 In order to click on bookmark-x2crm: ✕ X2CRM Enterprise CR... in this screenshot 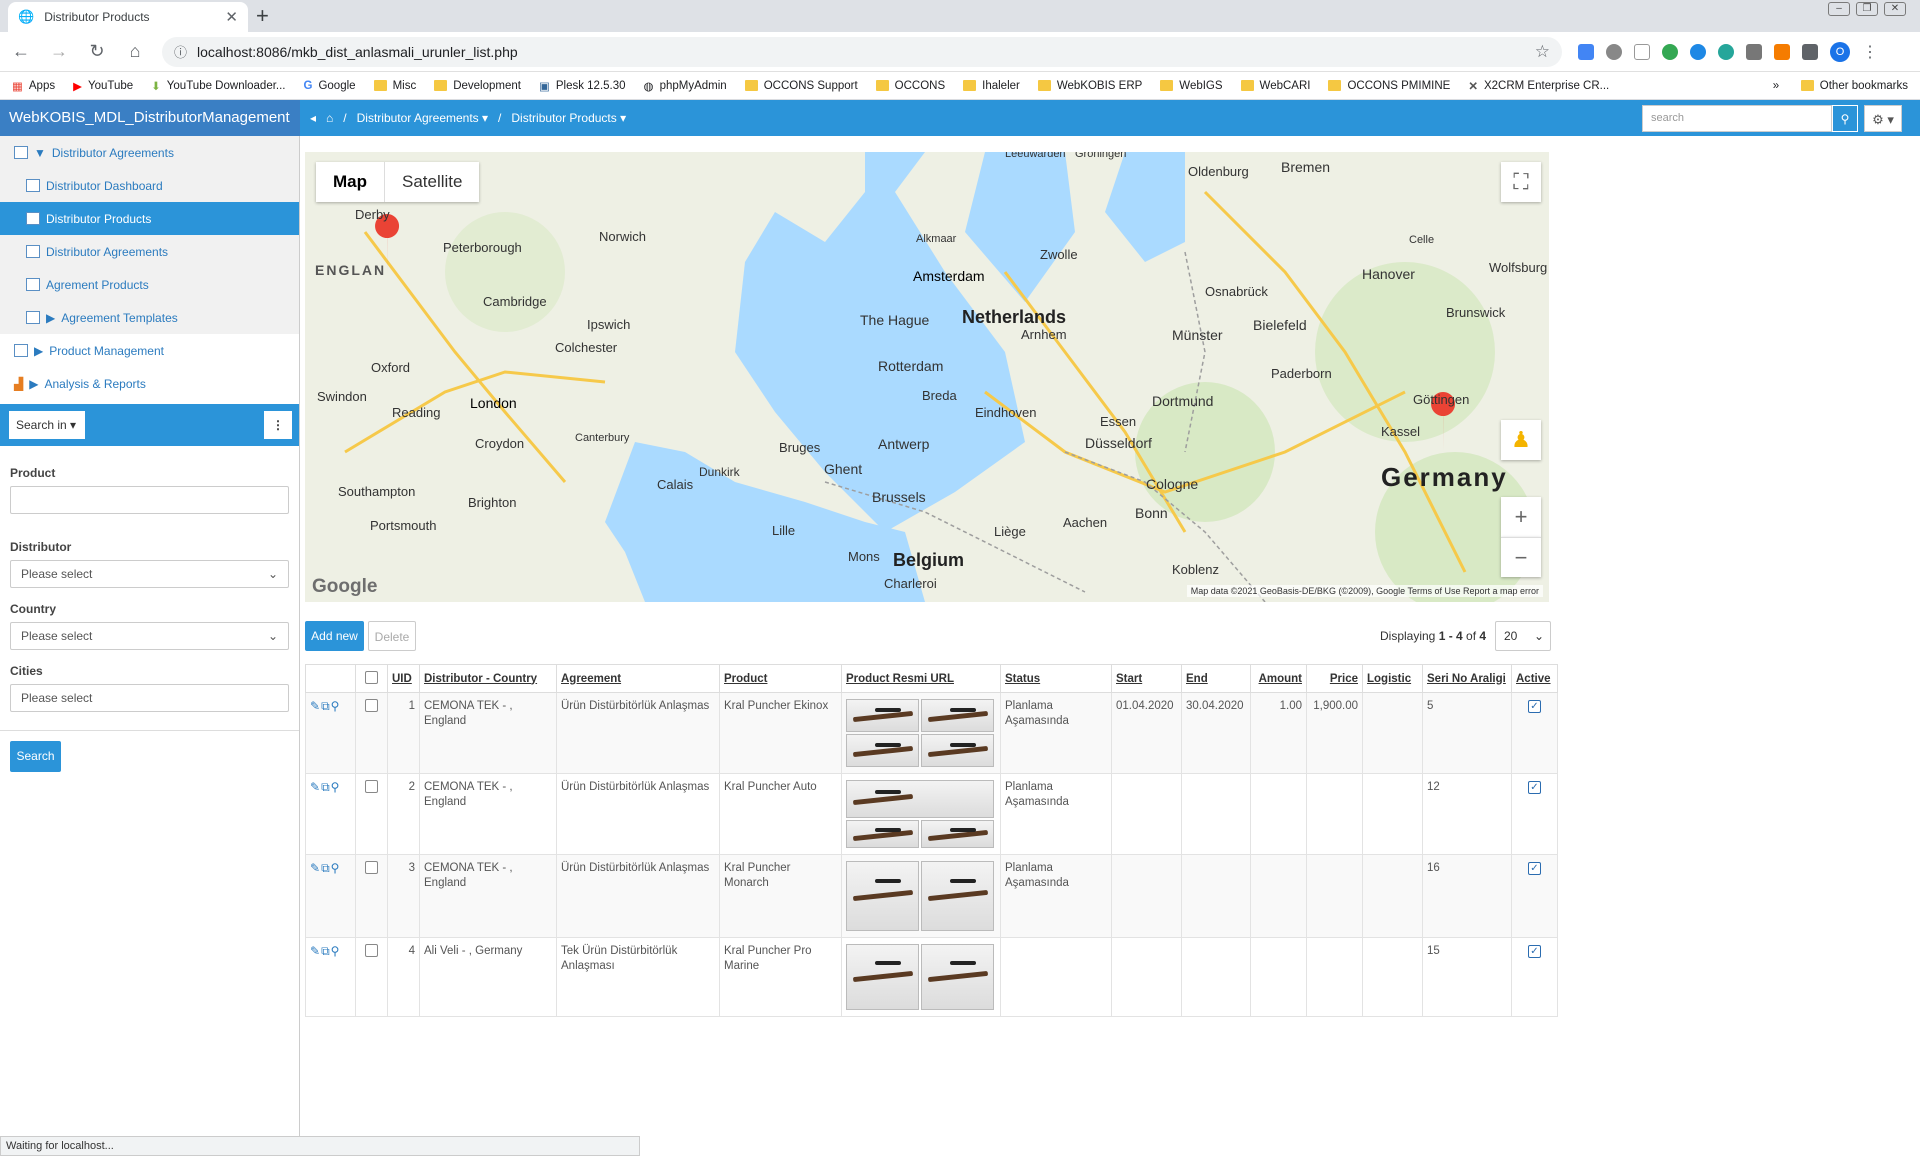, I will do `click(1538, 86)`.